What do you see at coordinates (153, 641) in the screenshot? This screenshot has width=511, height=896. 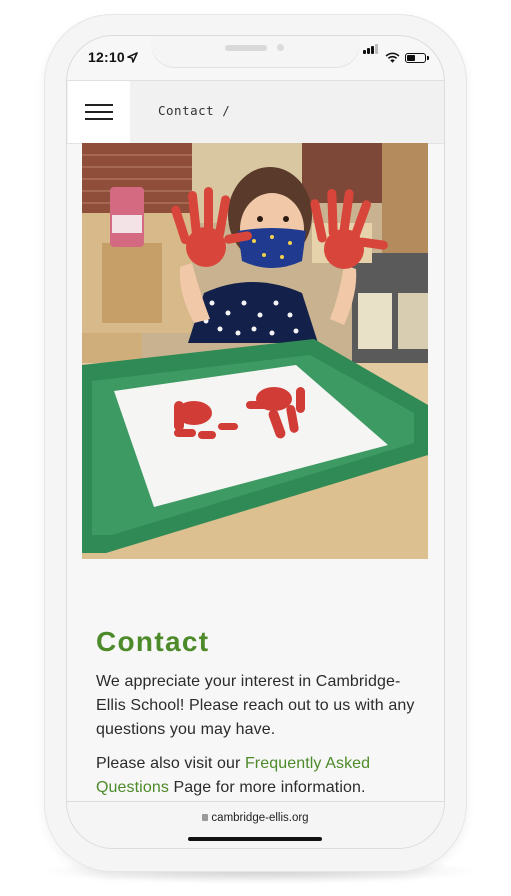 I see `page-title: Contact` at bounding box center [153, 641].